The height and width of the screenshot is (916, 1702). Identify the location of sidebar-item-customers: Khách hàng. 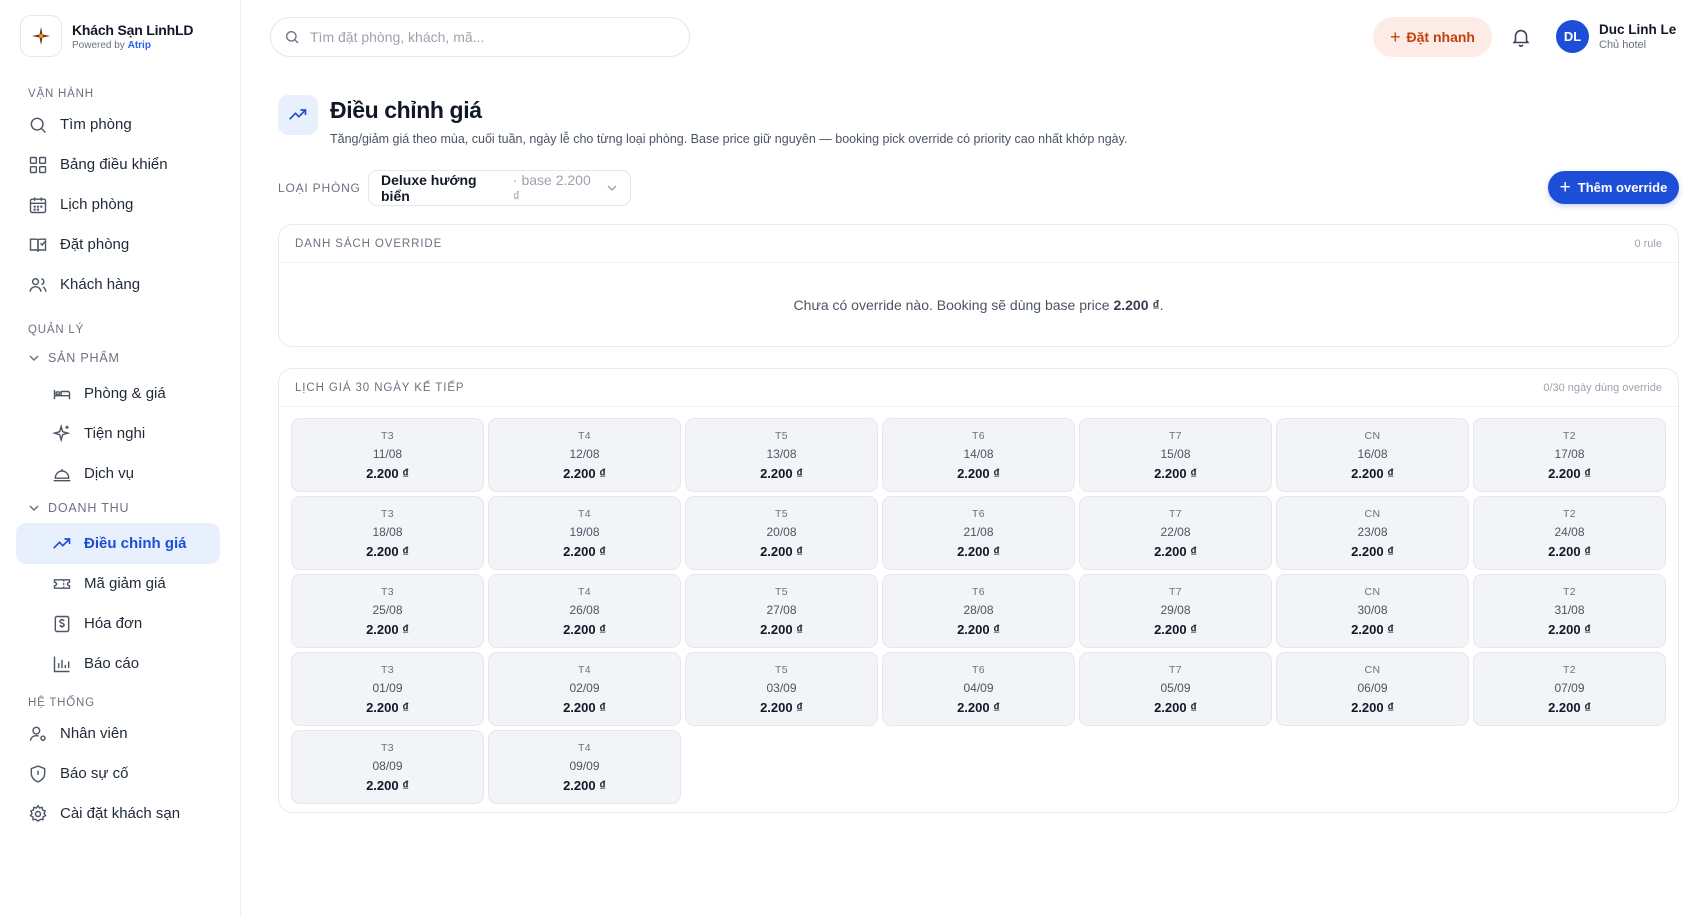
(118, 284).